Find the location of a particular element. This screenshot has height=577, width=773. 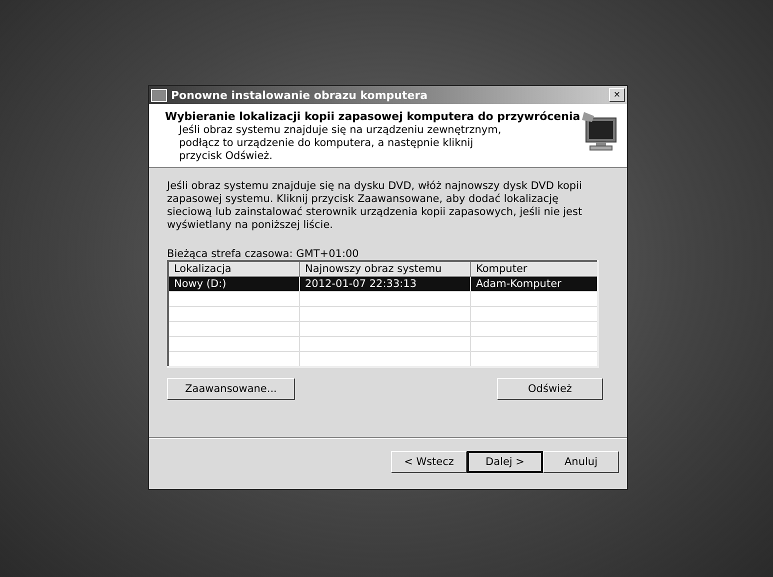

close-button: × is located at coordinates (617, 95).